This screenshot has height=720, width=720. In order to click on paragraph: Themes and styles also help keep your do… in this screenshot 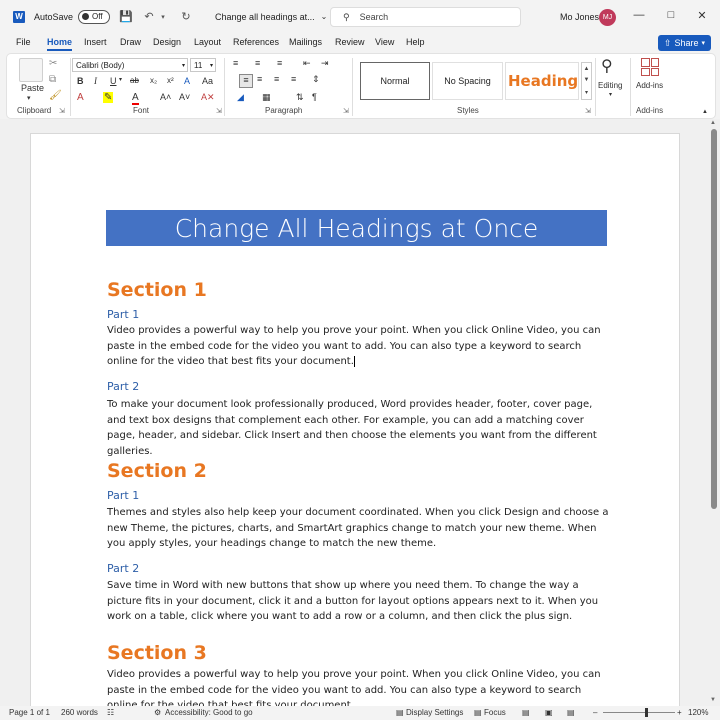, I will do `click(358, 528)`.